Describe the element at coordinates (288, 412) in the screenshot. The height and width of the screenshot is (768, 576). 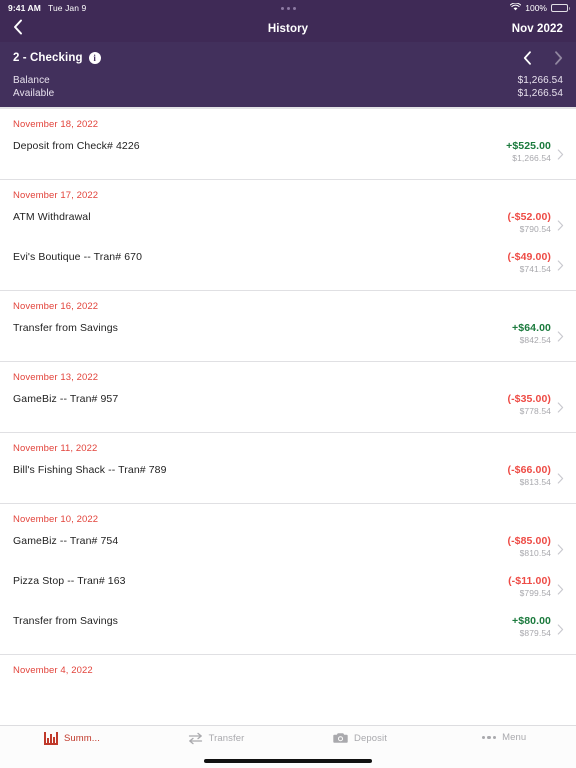
I see `transaction-row: GameBiz -- Tran# 957 (-$35.00) $778.54` at that location.